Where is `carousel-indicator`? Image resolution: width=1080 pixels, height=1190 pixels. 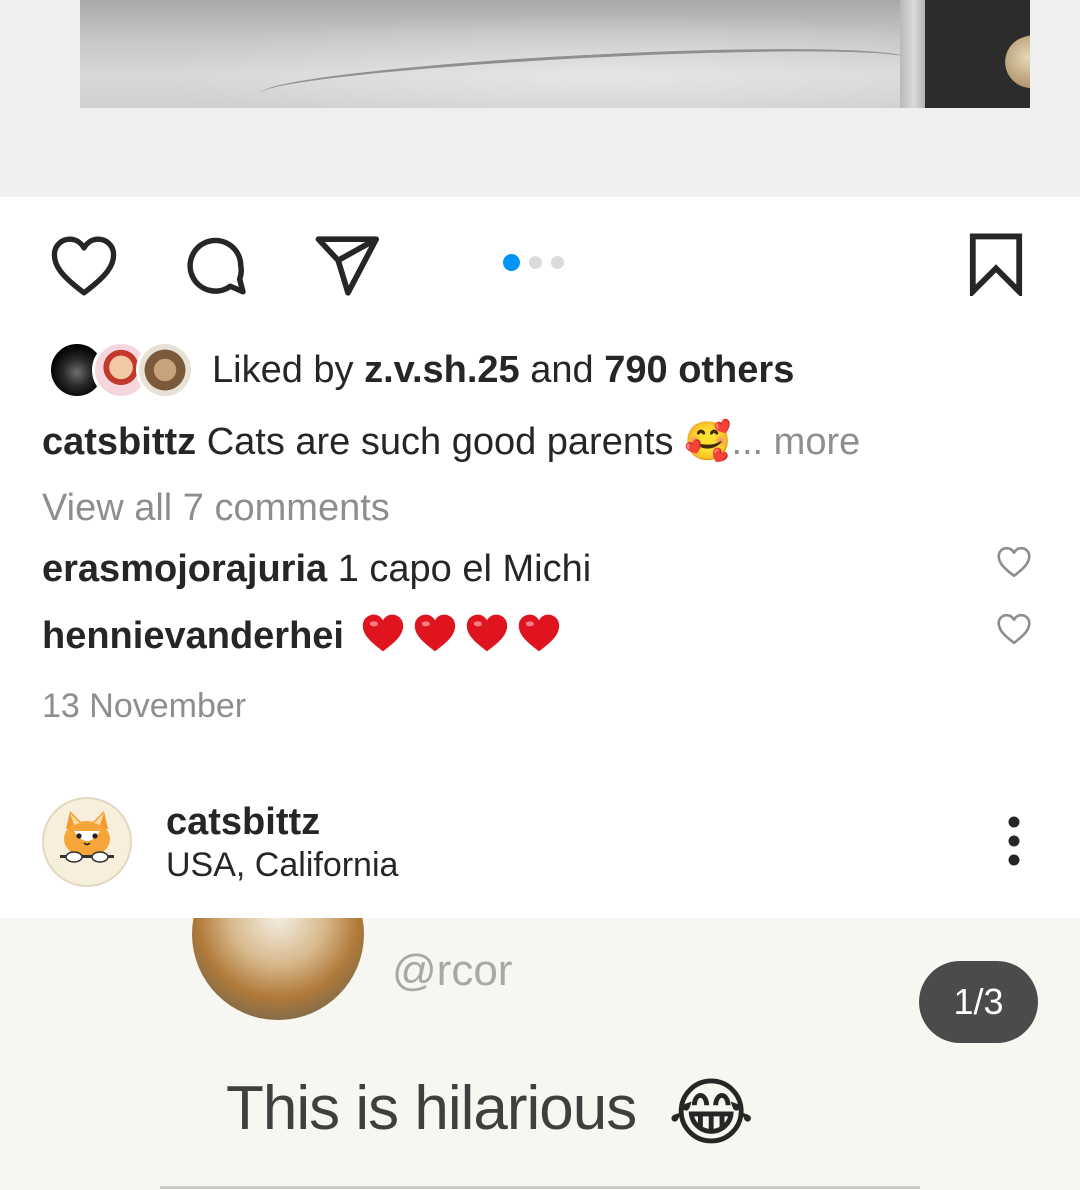
carousel-indicator is located at coordinates (533, 262).